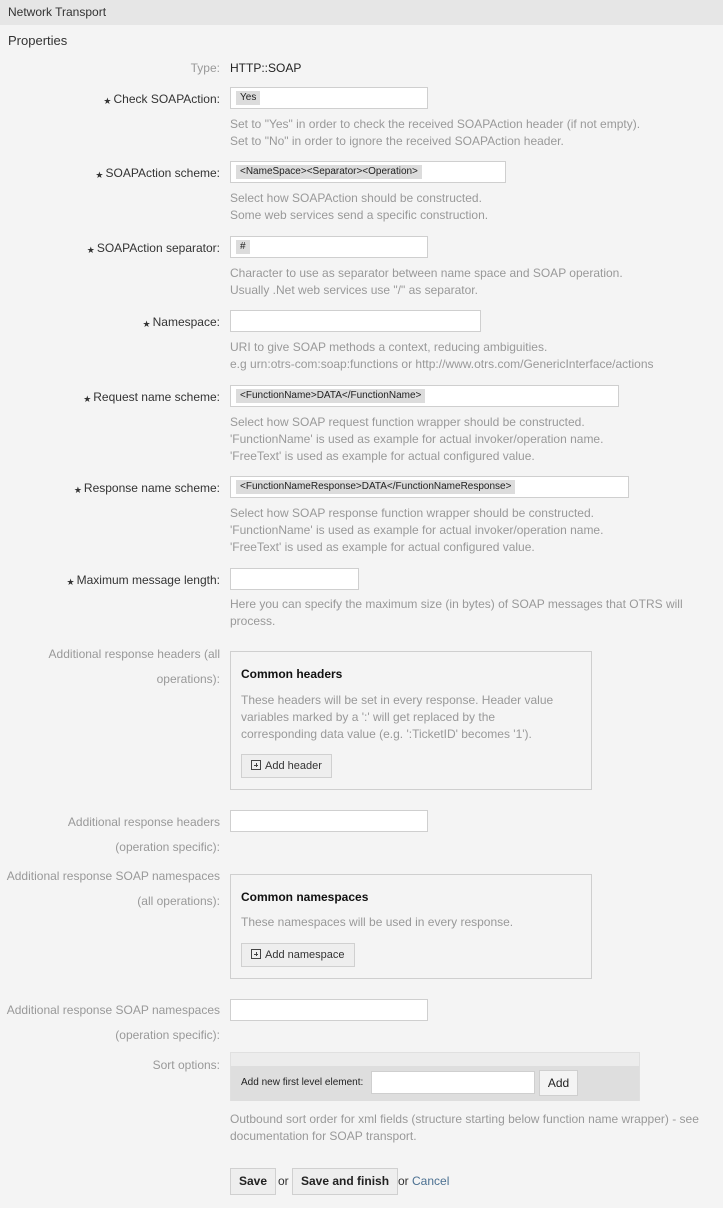 The width and height of the screenshot is (723, 1208). Describe the element at coordinates (361, 12) in the screenshot. I see `widget-header: Network Transport` at that location.